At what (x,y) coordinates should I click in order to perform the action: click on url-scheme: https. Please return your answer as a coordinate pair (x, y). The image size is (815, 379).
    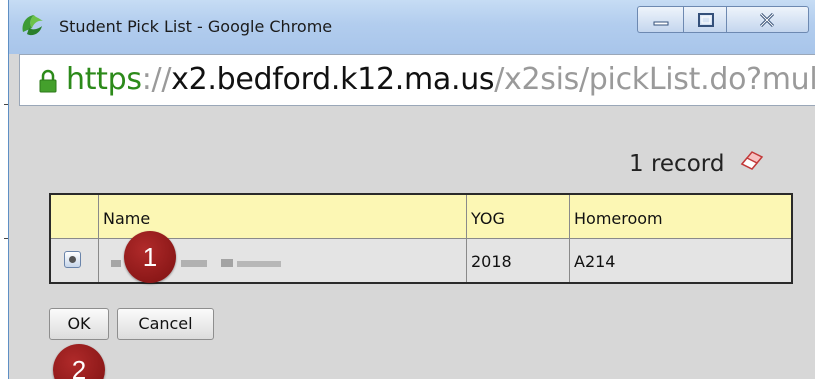
    Looking at the image, I should click on (104, 79).